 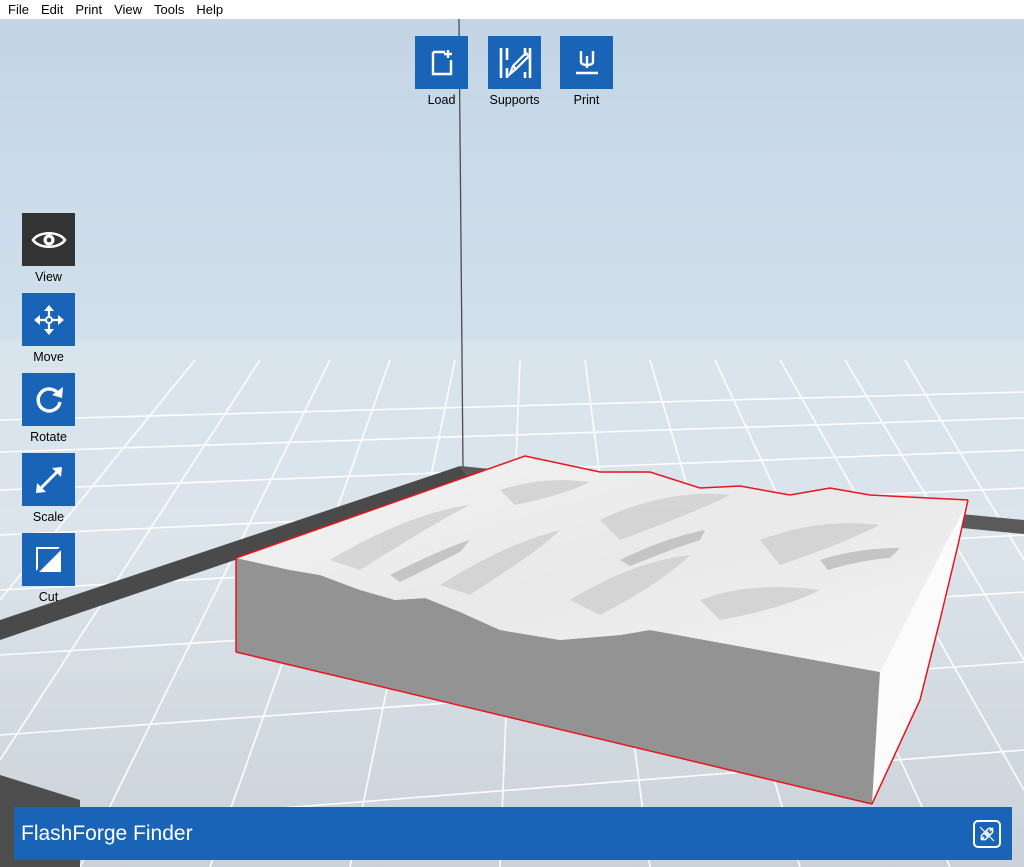 I want to click on rotate-label: Rotate, so click(x=48, y=437).